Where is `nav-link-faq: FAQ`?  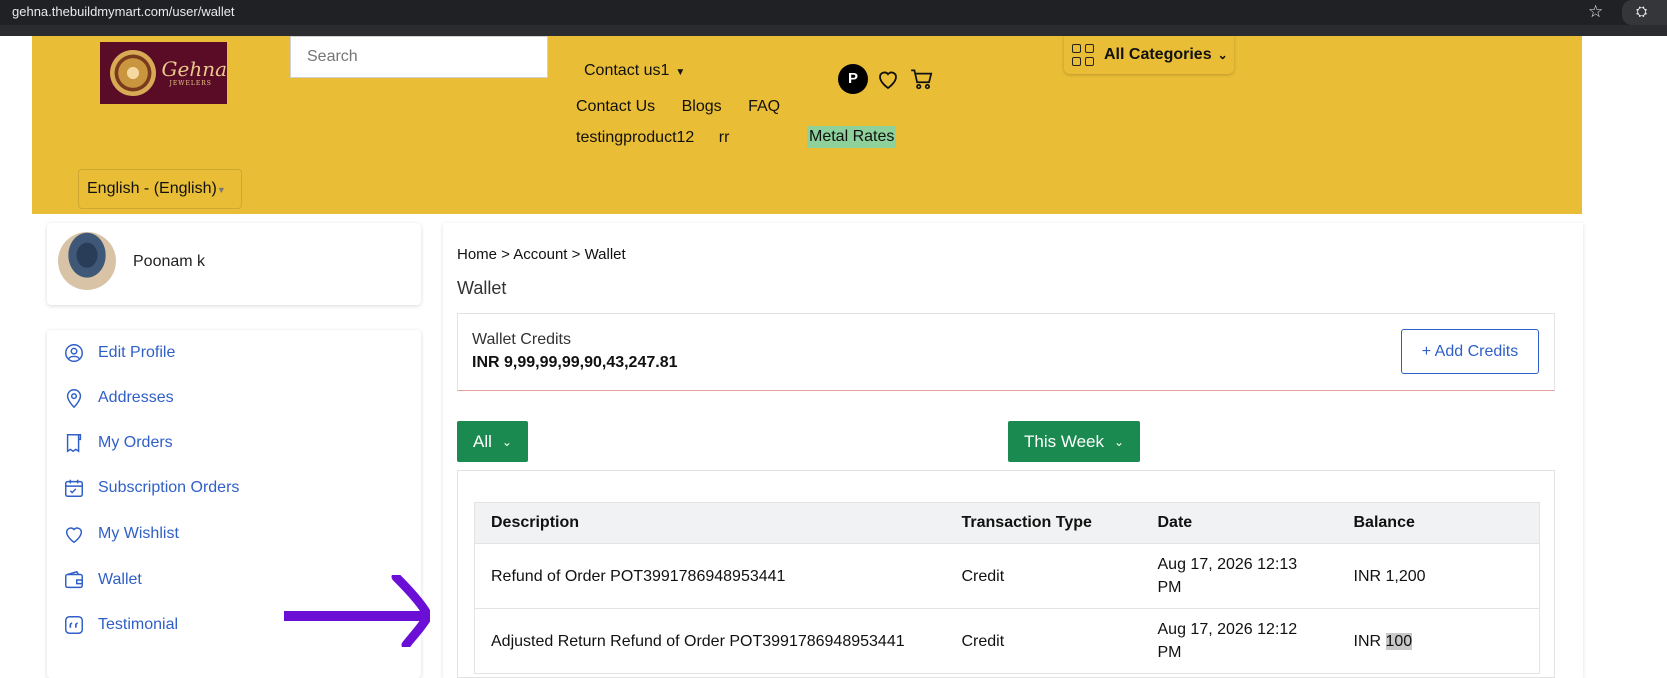
nav-link-faq: FAQ is located at coordinates (764, 106).